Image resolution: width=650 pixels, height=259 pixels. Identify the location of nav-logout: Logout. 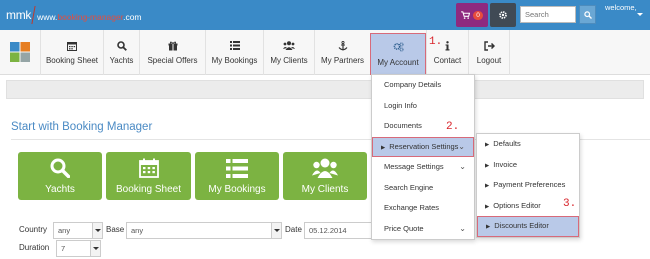
(489, 52).